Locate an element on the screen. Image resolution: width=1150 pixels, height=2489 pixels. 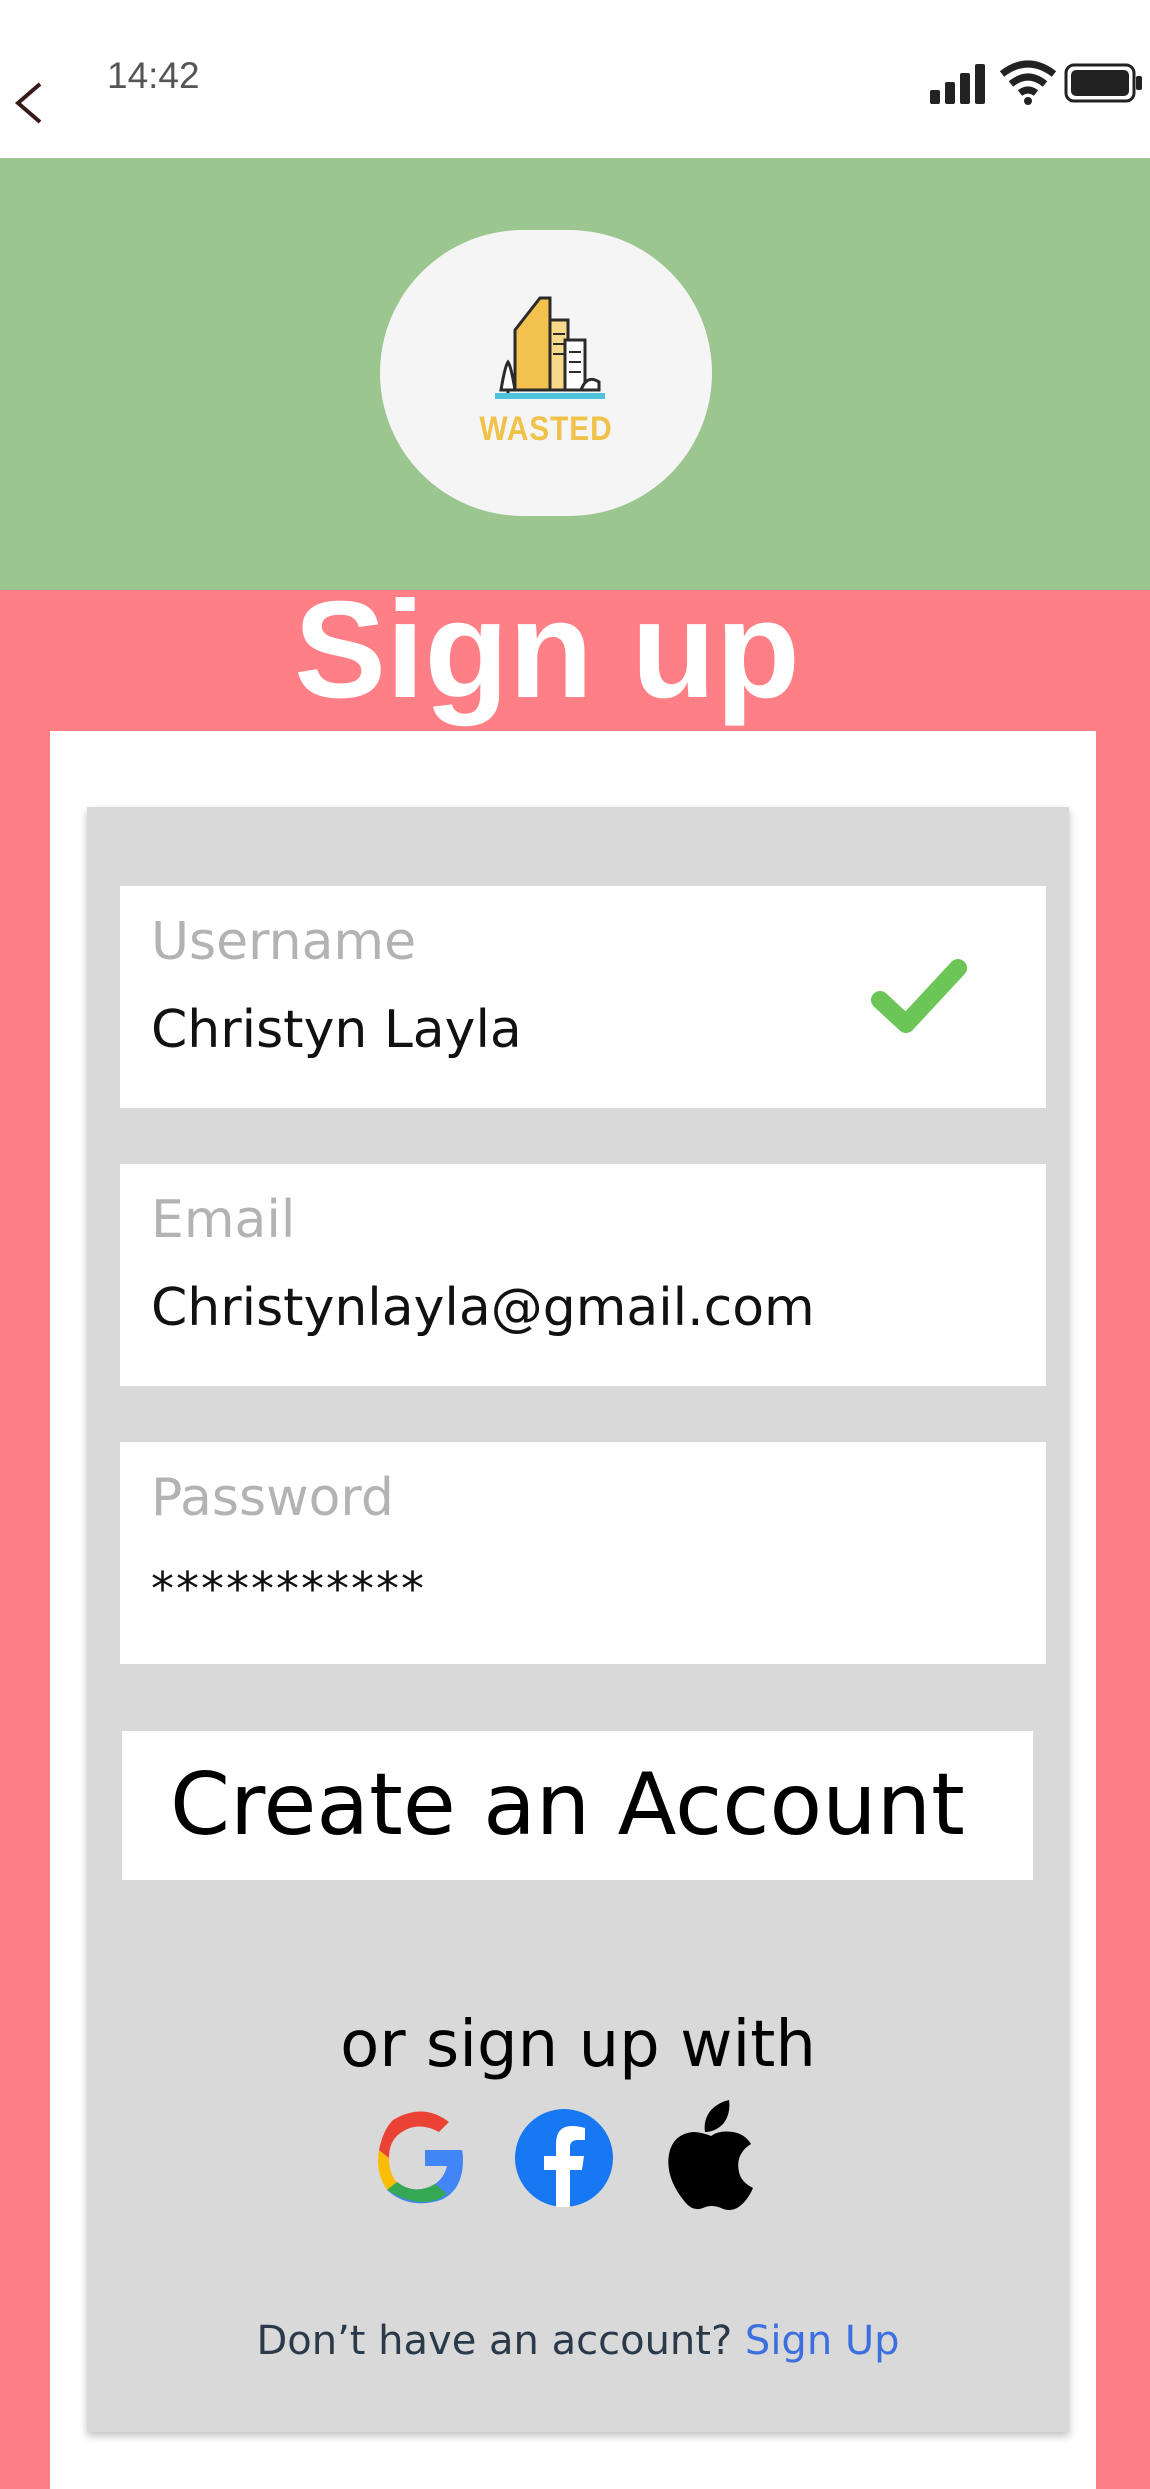
password-label: Password is located at coordinates (272, 1498).